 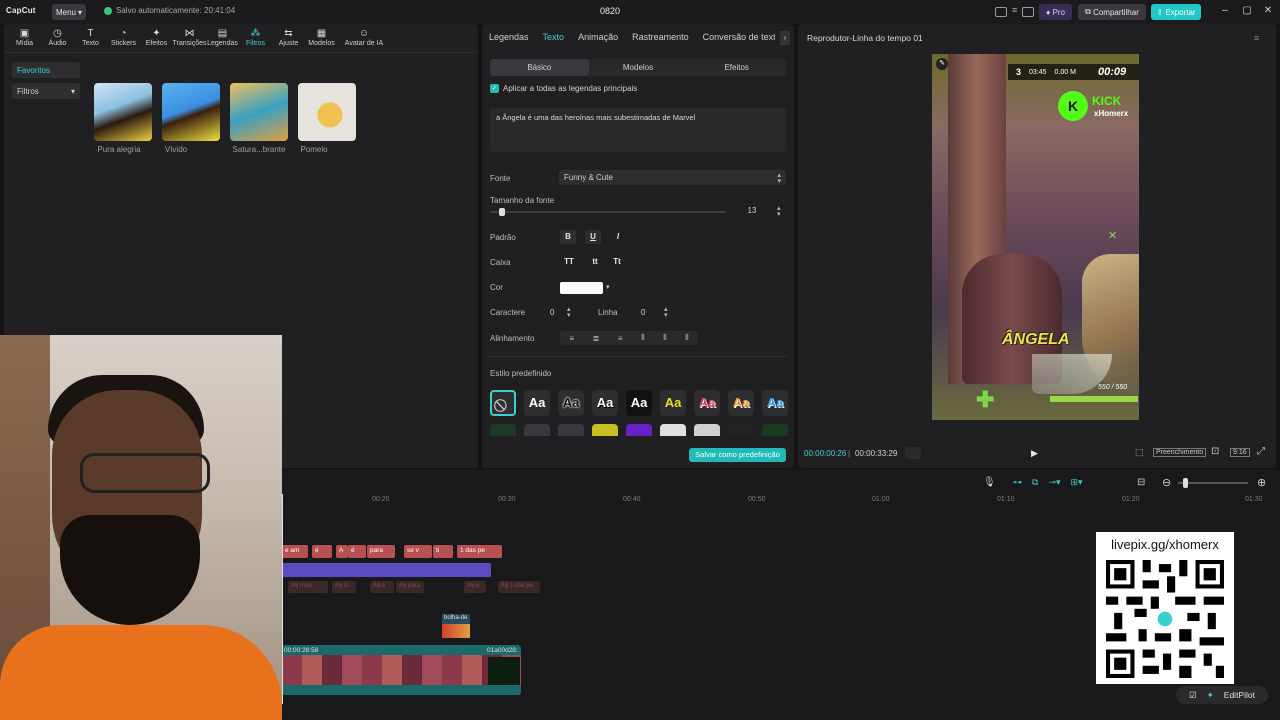 I want to click on magnet-icon: ⧉, so click(x=1035, y=482).